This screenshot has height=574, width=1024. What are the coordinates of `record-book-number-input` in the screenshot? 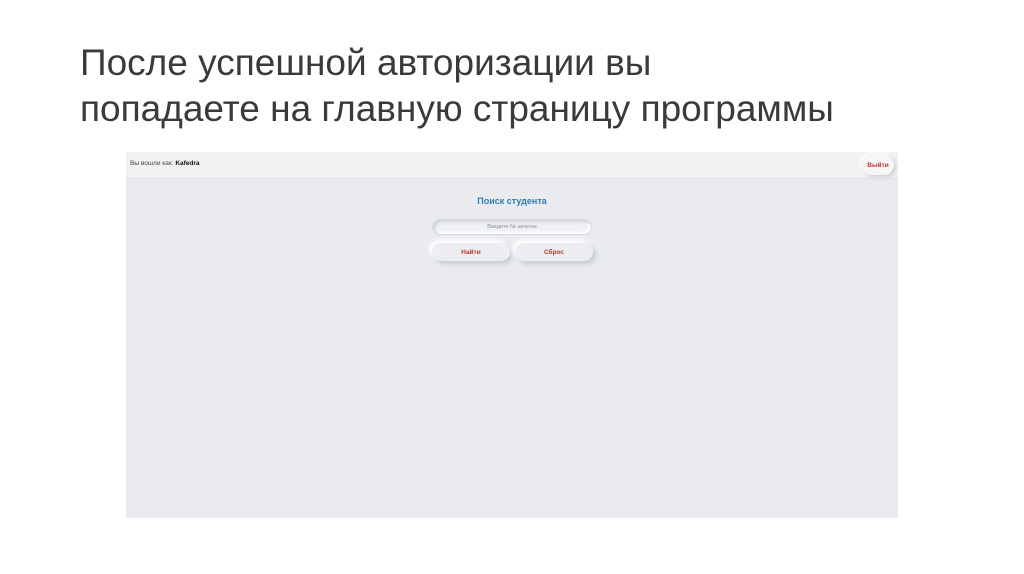 It's located at (512, 227).